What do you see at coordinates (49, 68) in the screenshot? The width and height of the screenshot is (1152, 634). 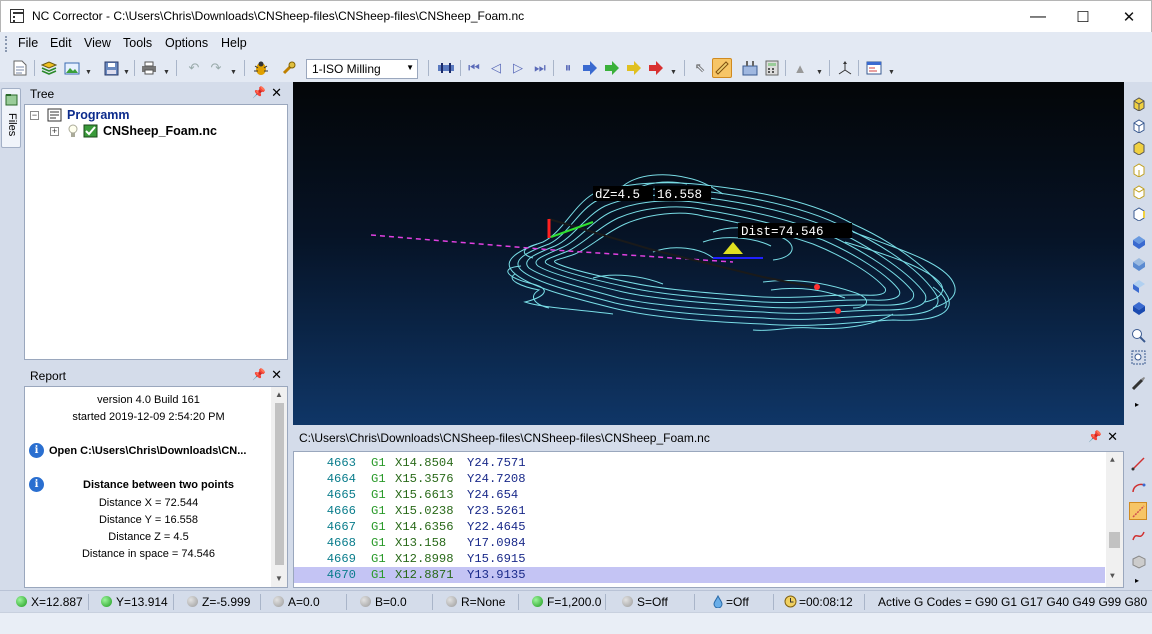 I see `layers-icon` at bounding box center [49, 68].